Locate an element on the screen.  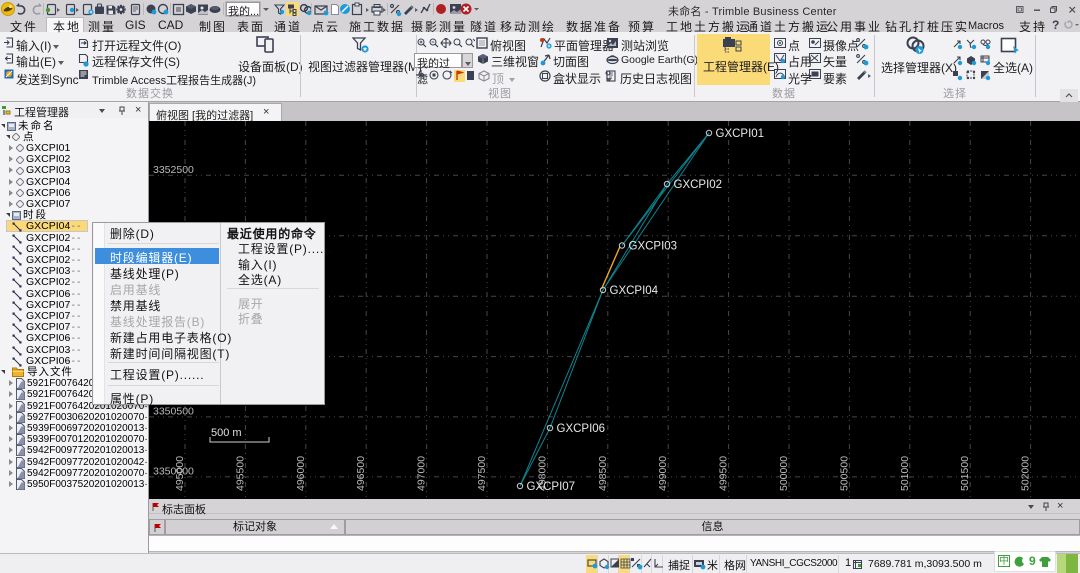
svg-text: 502000 is located at coordinates (1026, 473).